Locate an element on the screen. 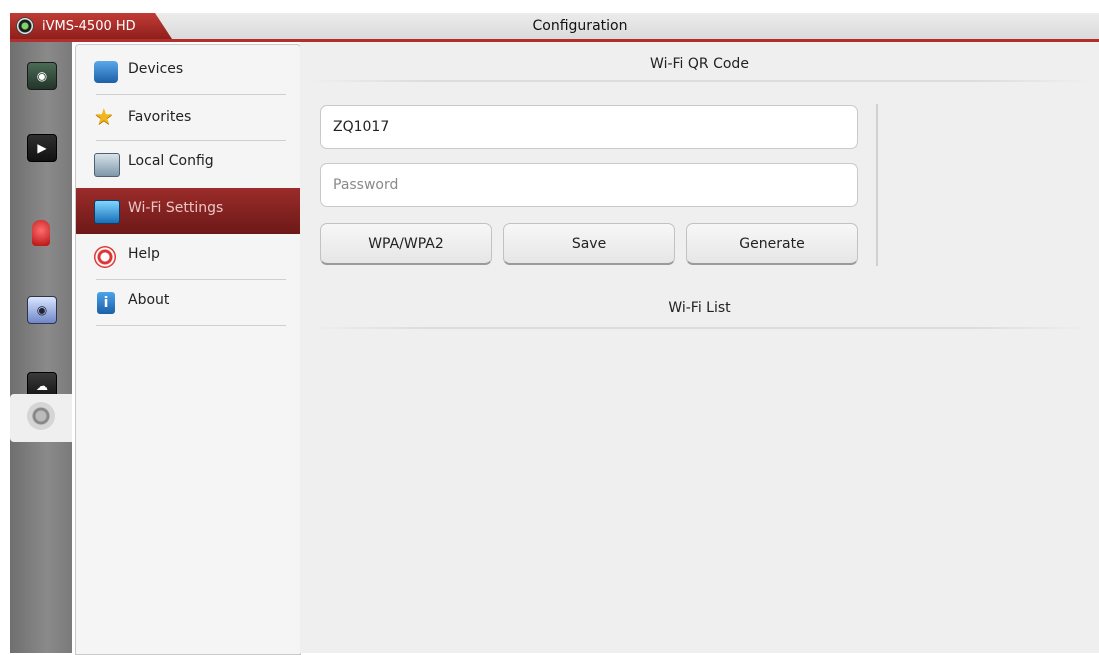  configuration-icon is located at coordinates (41, 416).